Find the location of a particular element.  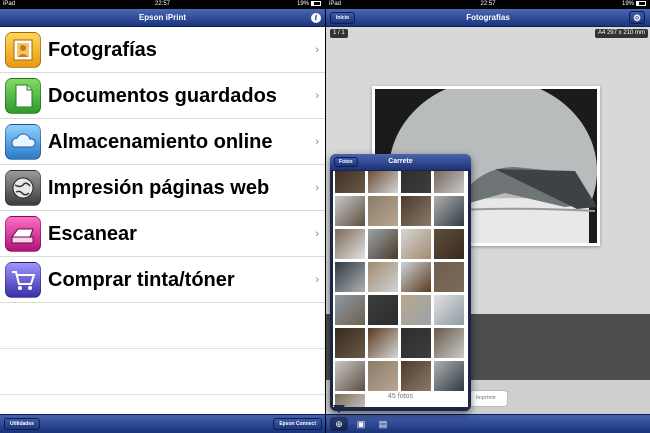

bottom-toolbar: ⊕ ▣ ▤ is located at coordinates (488, 423).